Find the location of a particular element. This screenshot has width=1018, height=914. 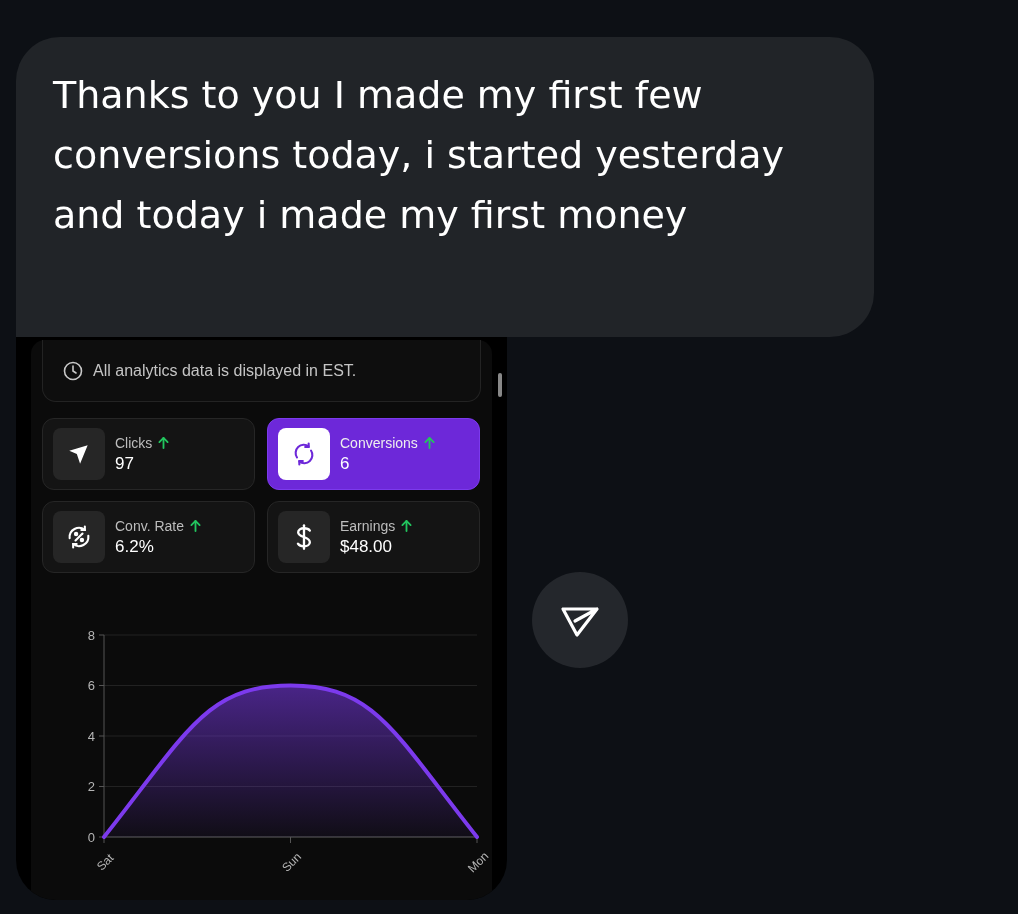

stat-card: Clicks 97 is located at coordinates (148, 454).